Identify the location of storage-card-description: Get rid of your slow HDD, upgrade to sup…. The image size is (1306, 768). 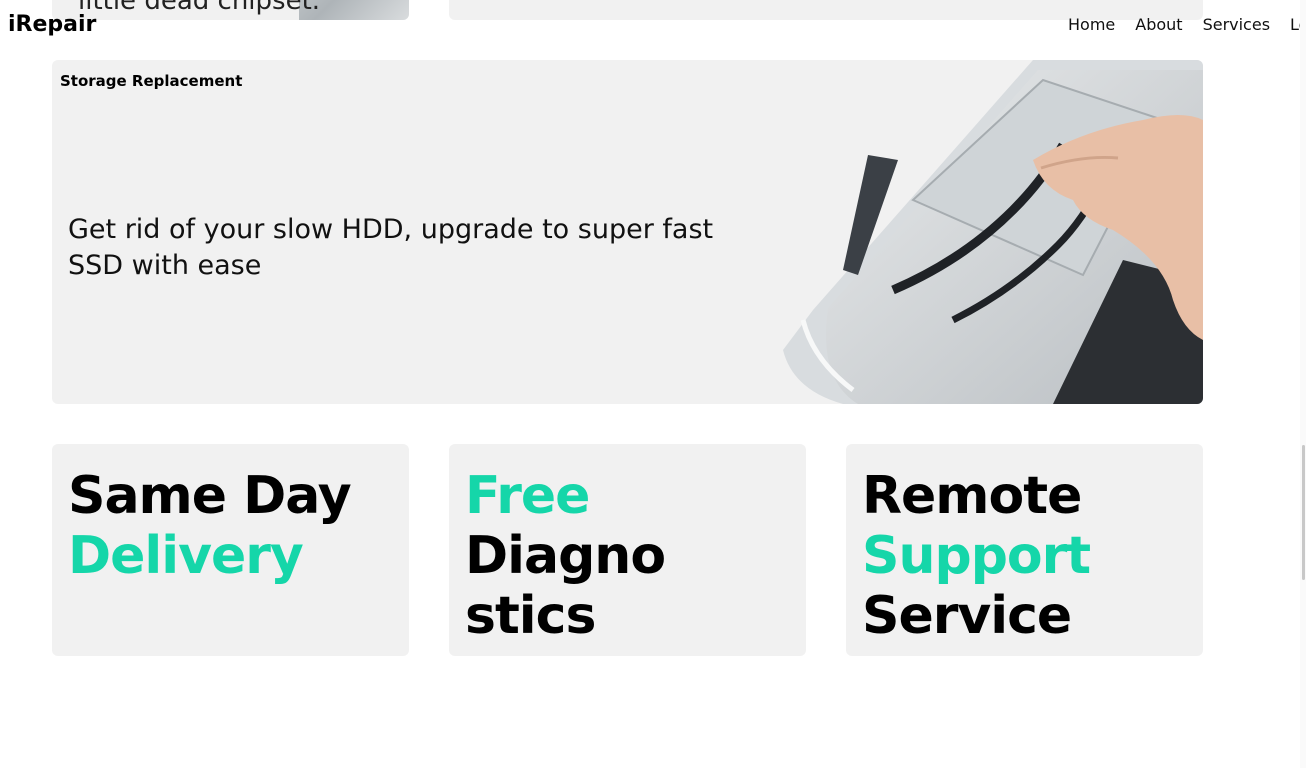
(391, 247).